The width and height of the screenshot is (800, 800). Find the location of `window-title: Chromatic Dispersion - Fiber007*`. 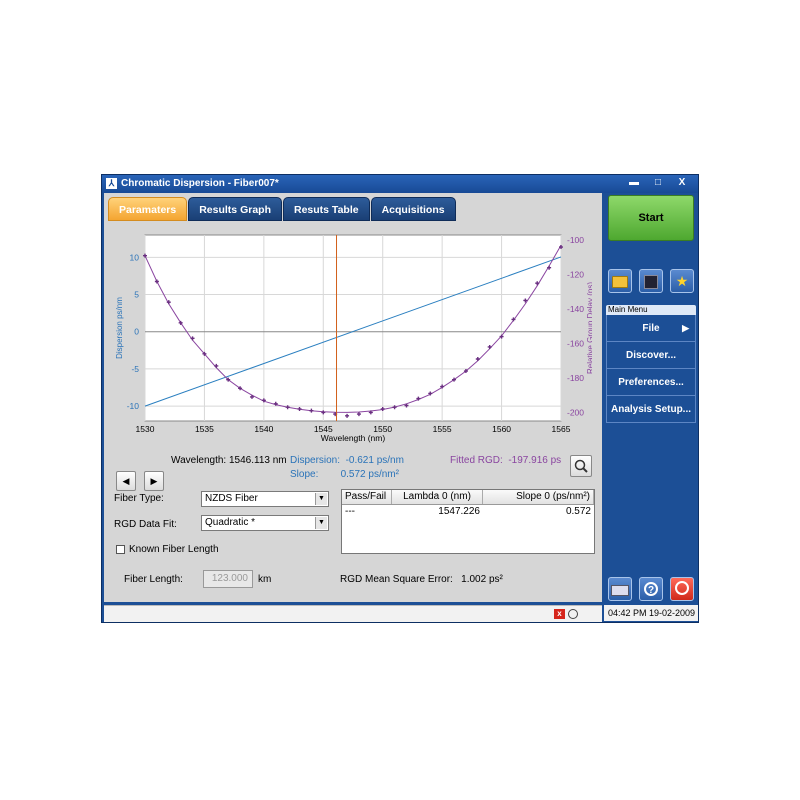

window-title: Chromatic Dispersion - Fiber007* is located at coordinates (200, 183).